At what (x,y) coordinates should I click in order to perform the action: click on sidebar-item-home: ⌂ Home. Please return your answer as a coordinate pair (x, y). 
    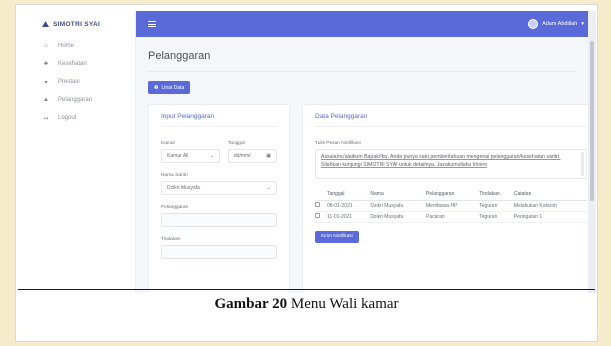
    Looking at the image, I should click on (81, 46).